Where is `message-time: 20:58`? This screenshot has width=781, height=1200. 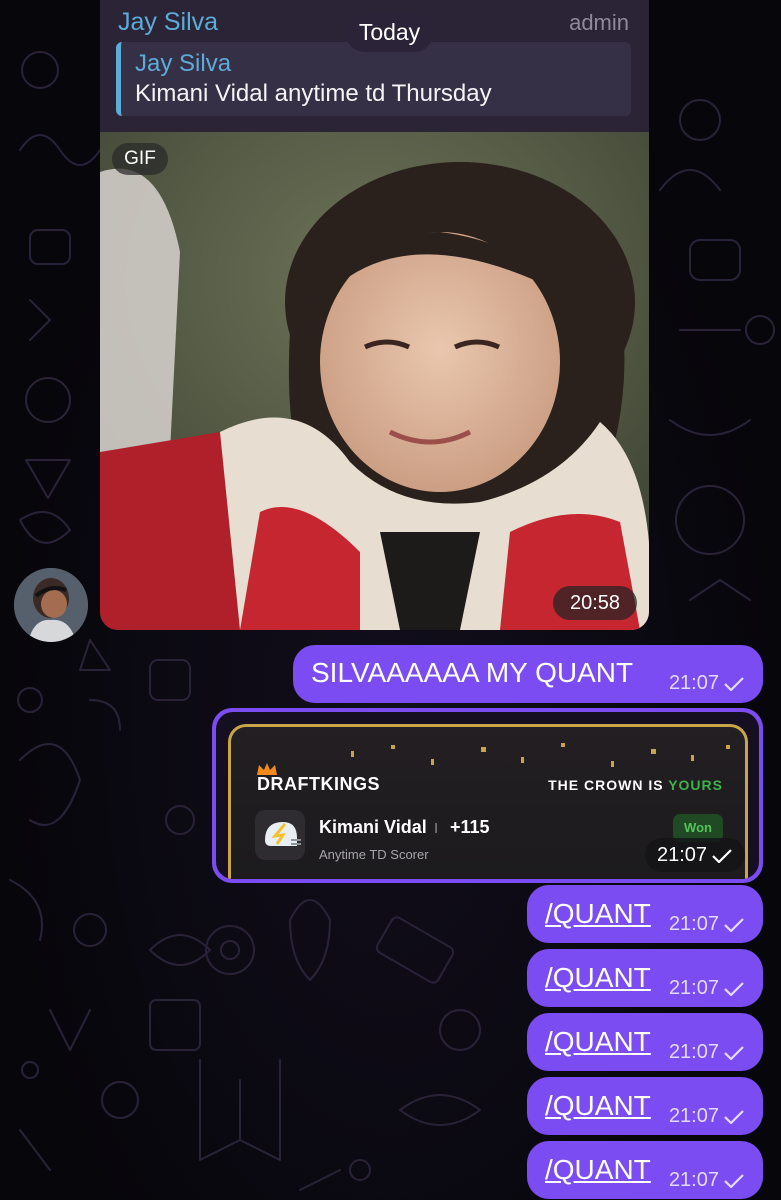 message-time: 20:58 is located at coordinates (595, 603).